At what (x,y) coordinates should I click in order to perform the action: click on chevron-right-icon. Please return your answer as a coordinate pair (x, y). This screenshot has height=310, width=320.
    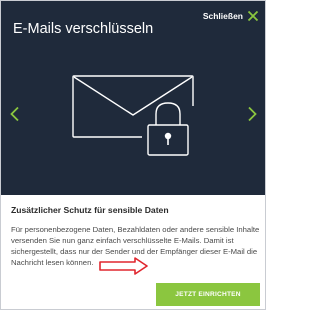
    Looking at the image, I should click on (252, 114).